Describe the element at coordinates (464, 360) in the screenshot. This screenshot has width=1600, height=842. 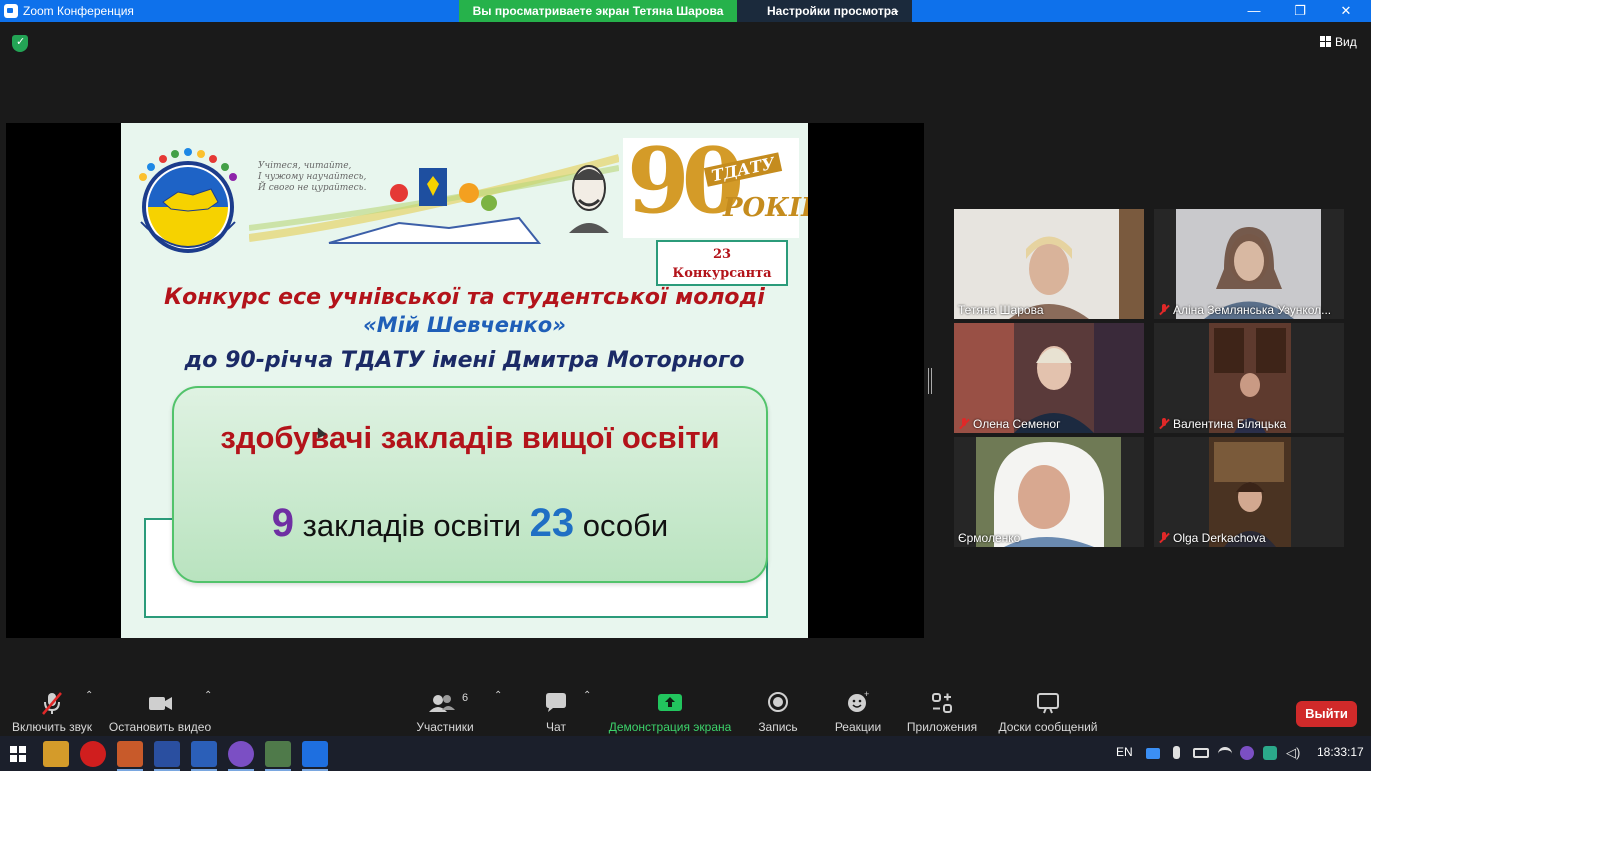
I see `slide-dedication: до 90-річча ТДАТУ імені Дмитра Моторного` at that location.